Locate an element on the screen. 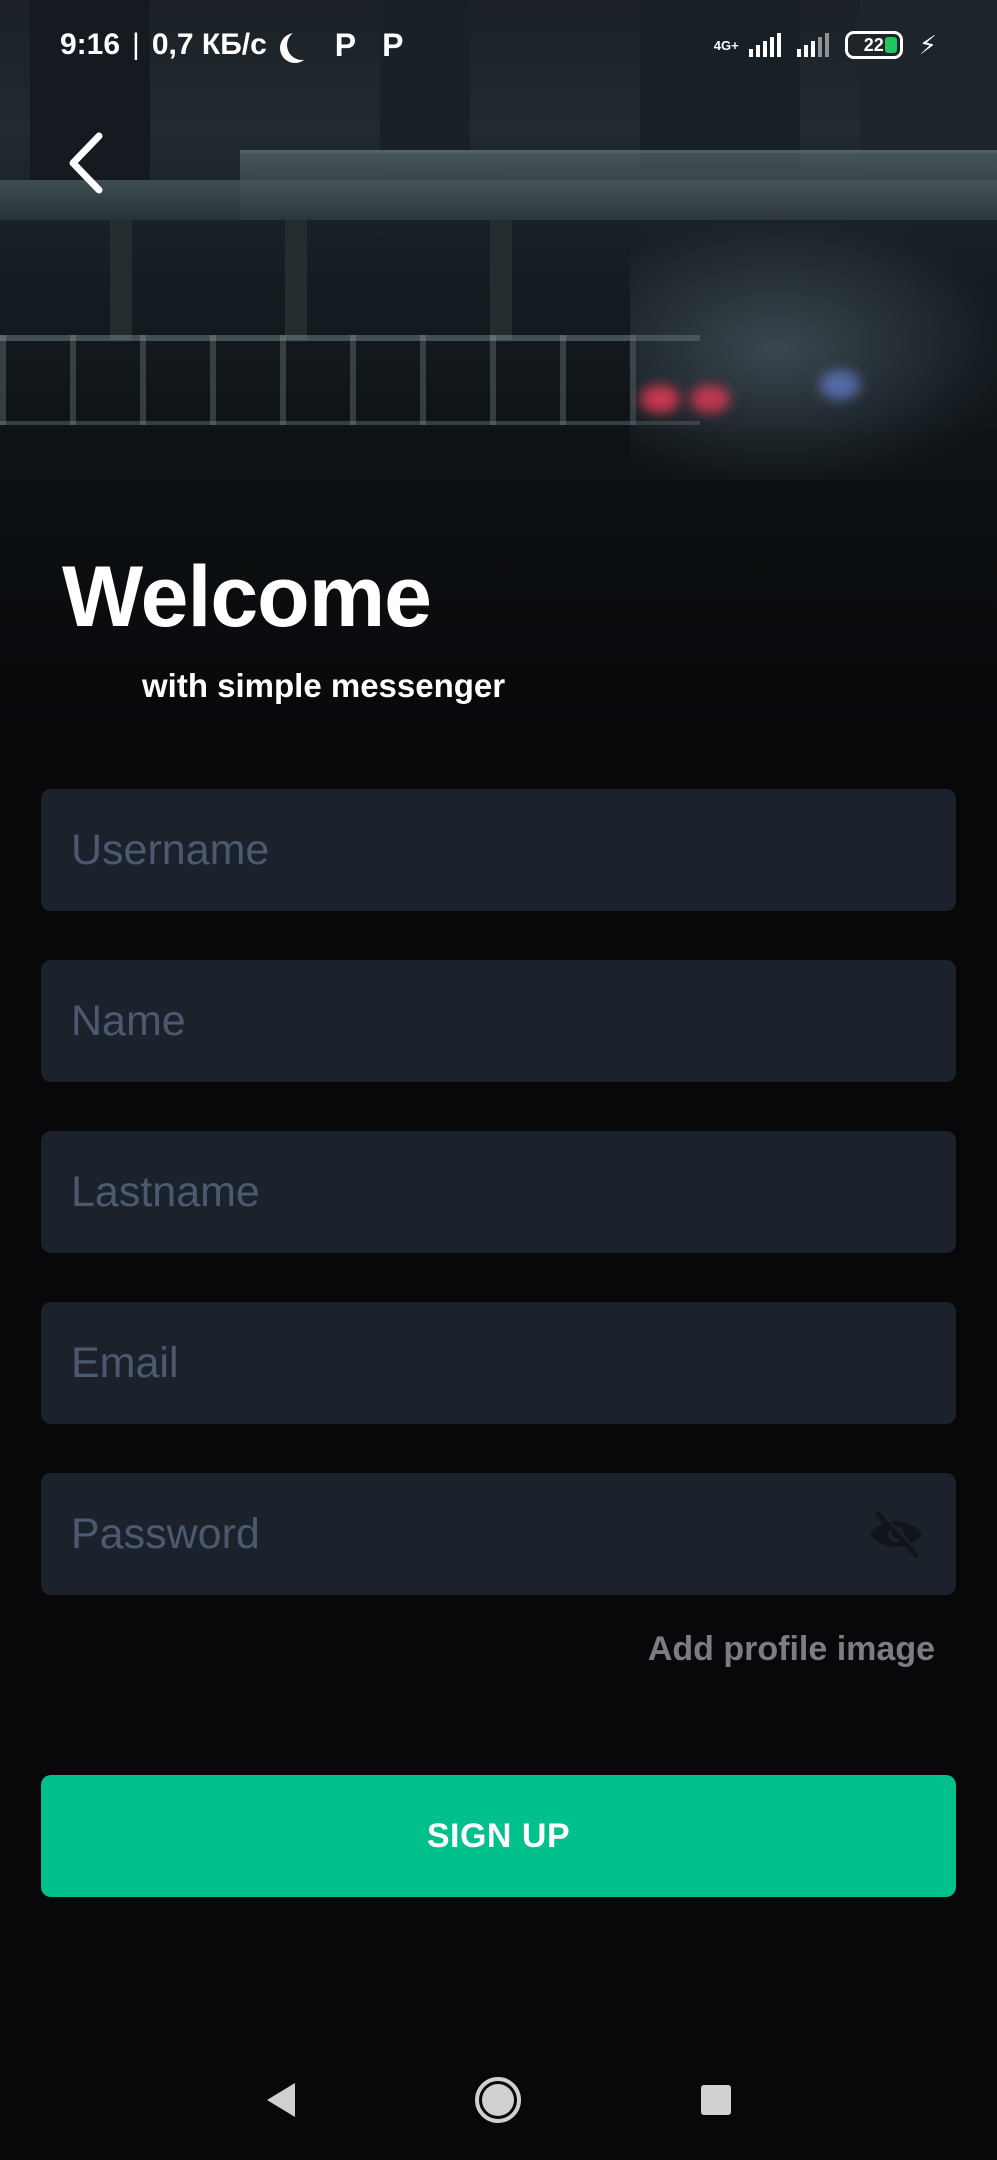 The image size is (997, 2160). username-field-container is located at coordinates (498, 850).